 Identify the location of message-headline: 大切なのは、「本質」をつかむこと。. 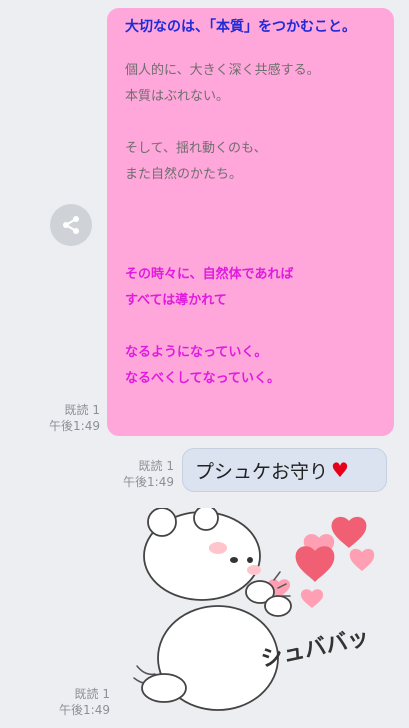
(240, 27).